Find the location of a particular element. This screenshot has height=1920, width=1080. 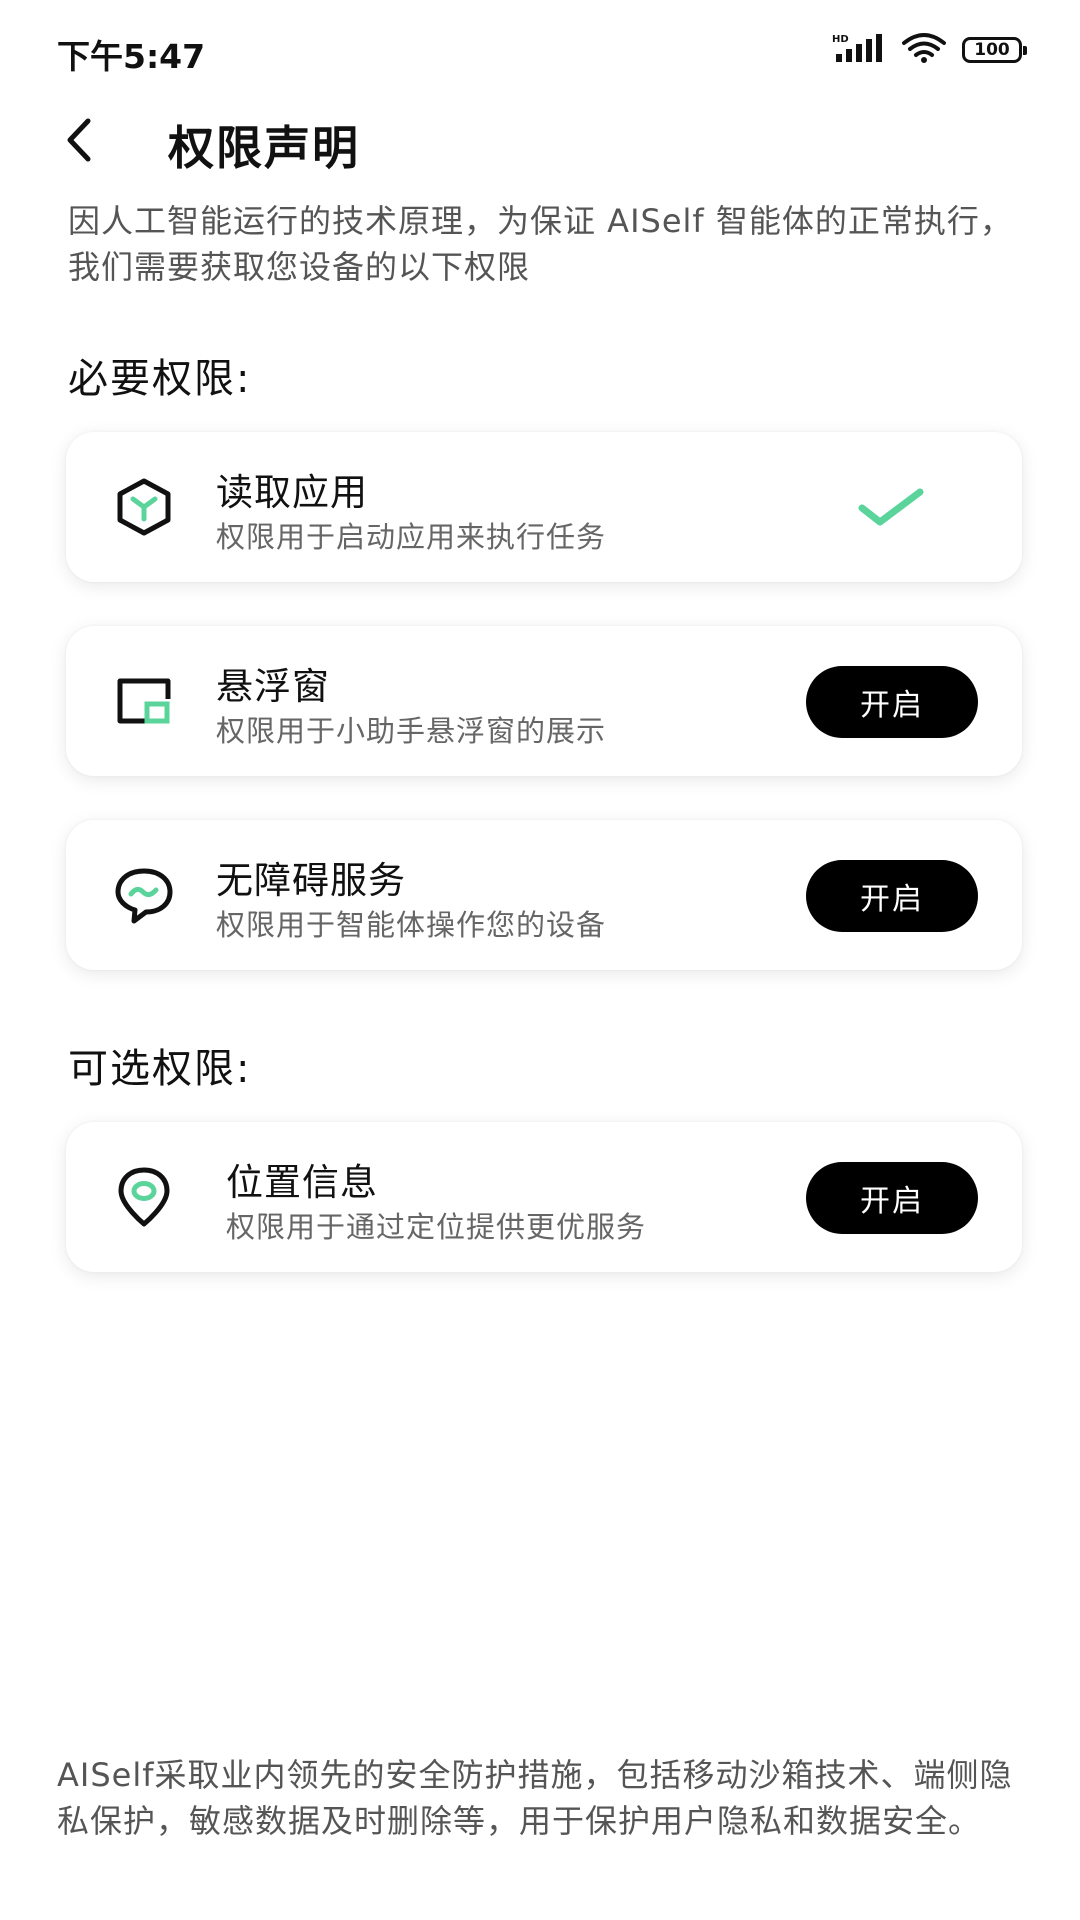

status-bar: 下午5:47 HD 100 is located at coordinates (540, 50).